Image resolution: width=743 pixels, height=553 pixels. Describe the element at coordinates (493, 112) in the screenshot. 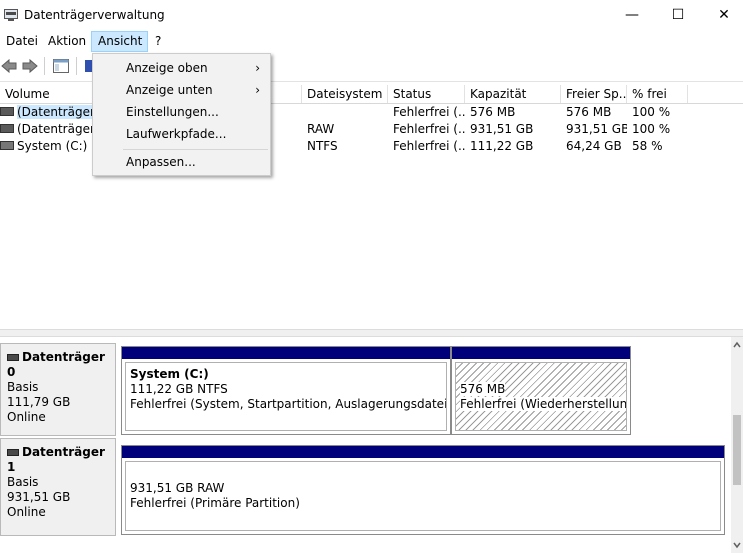

I see `volume-capacity: 576 MB` at that location.